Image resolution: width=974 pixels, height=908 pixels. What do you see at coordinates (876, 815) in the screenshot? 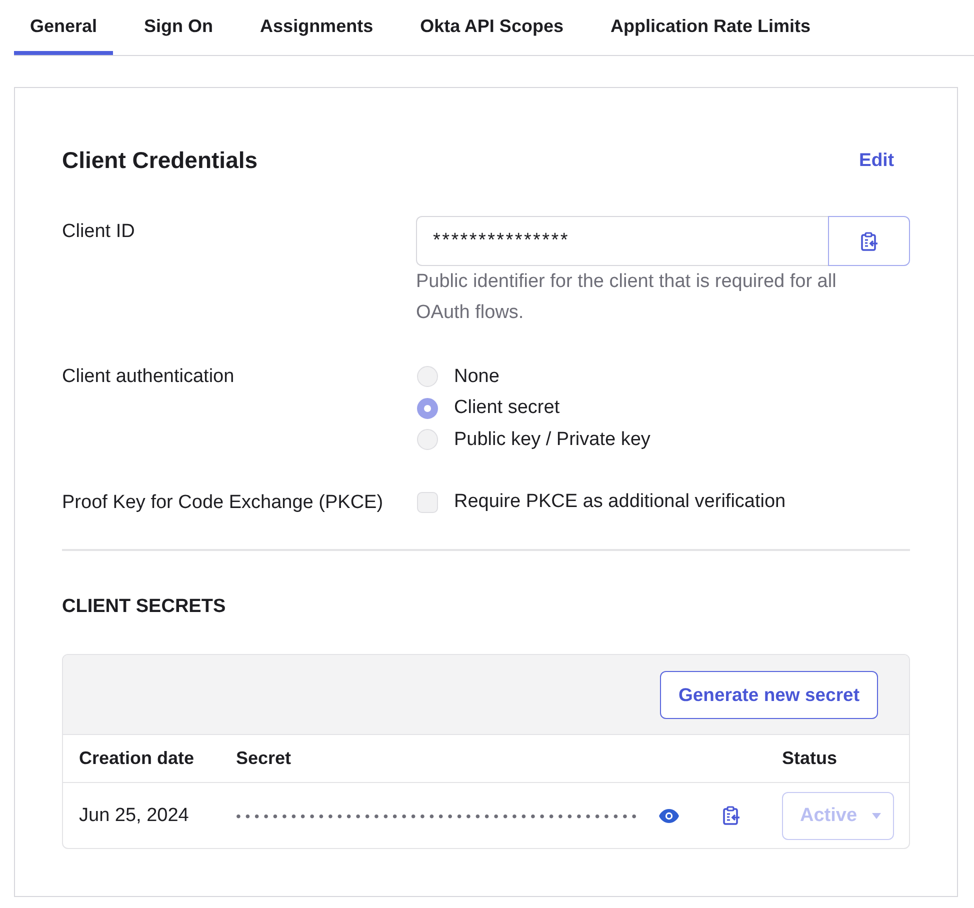
I see `caret-icon` at bounding box center [876, 815].